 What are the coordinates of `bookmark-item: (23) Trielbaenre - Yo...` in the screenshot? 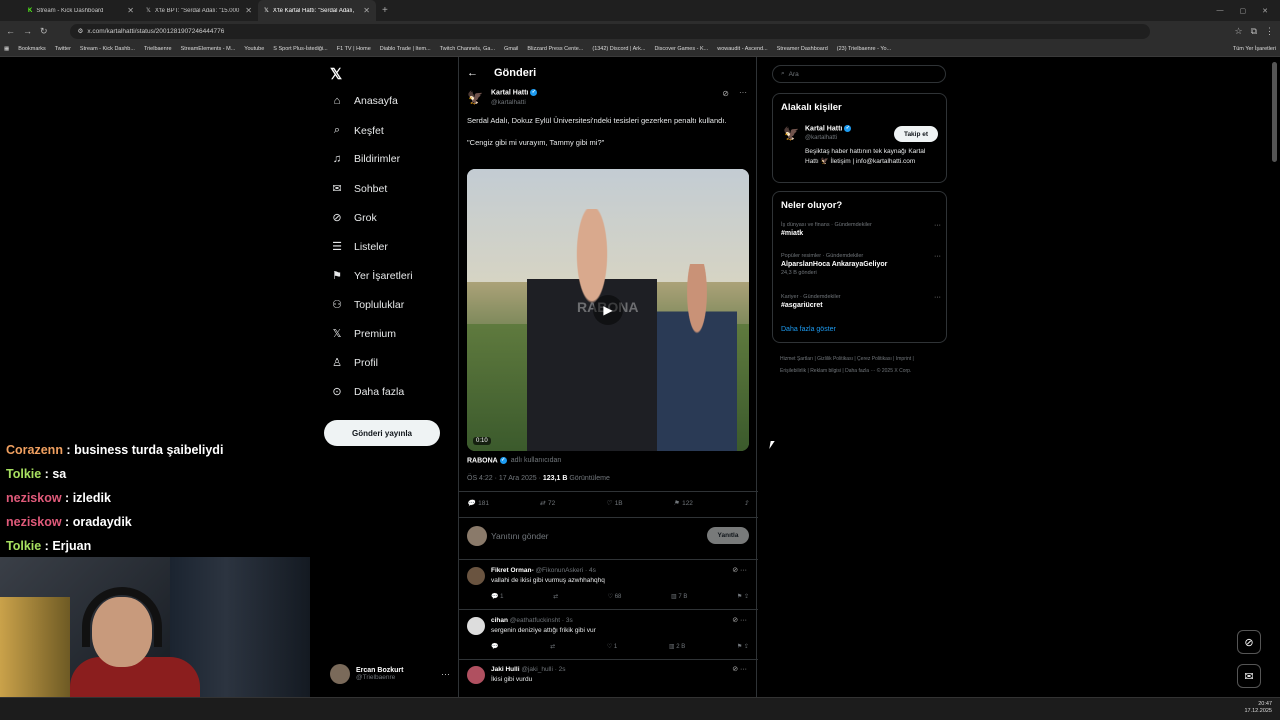 It's located at (864, 49).